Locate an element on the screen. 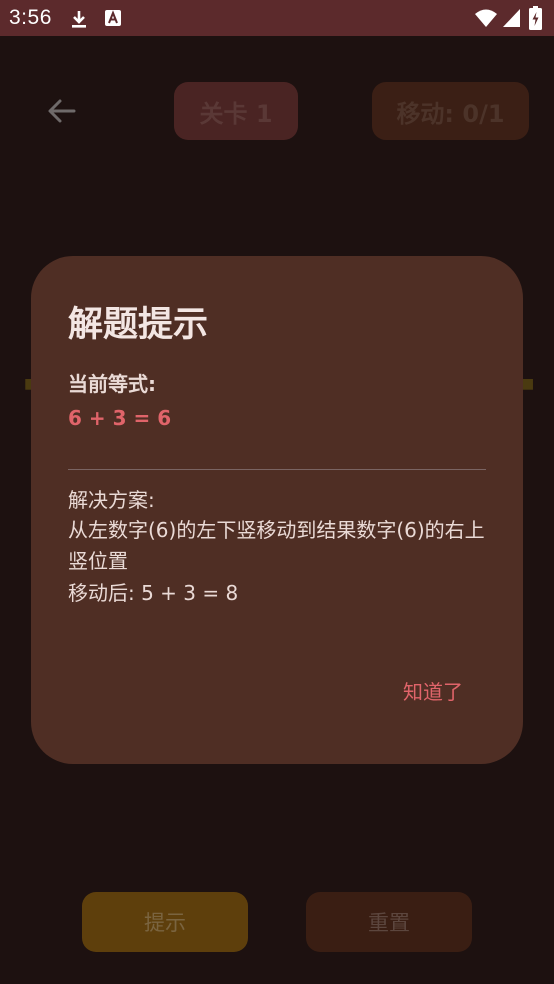 Image resolution: width=554 pixels, height=984 pixels. signal-icon is located at coordinates (511, 20).